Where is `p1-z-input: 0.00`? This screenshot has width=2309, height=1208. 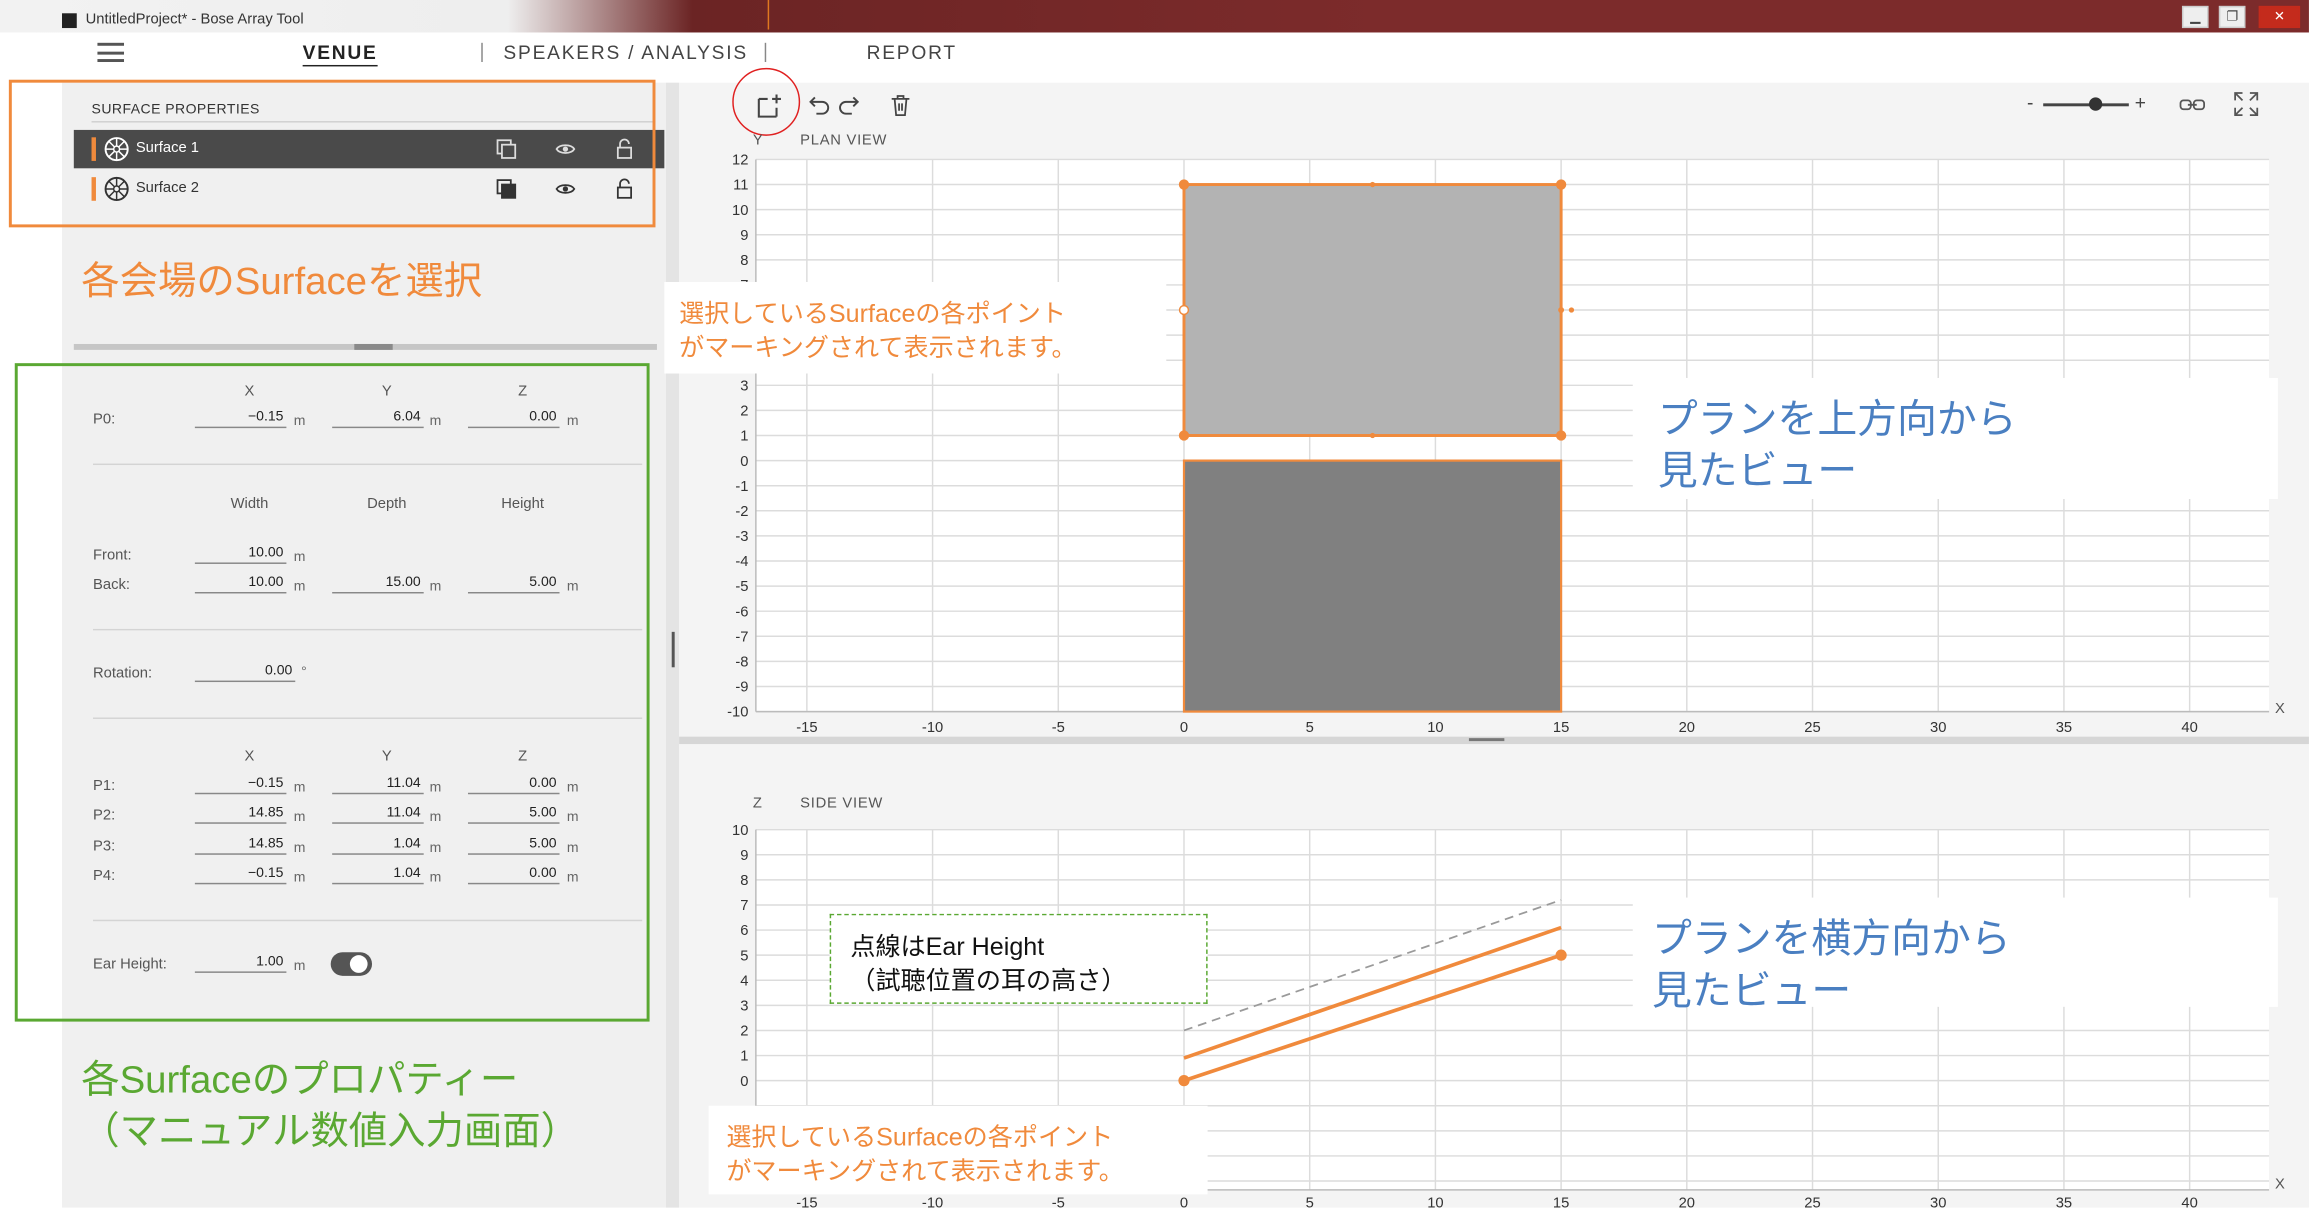
p1-z-input: 0.00 is located at coordinates (513, 785).